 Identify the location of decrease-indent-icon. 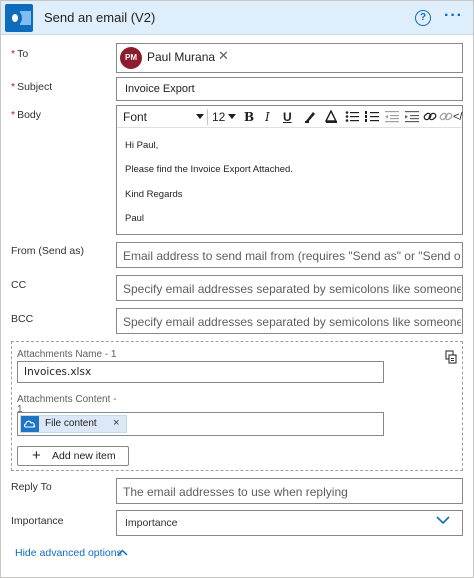
(392, 119).